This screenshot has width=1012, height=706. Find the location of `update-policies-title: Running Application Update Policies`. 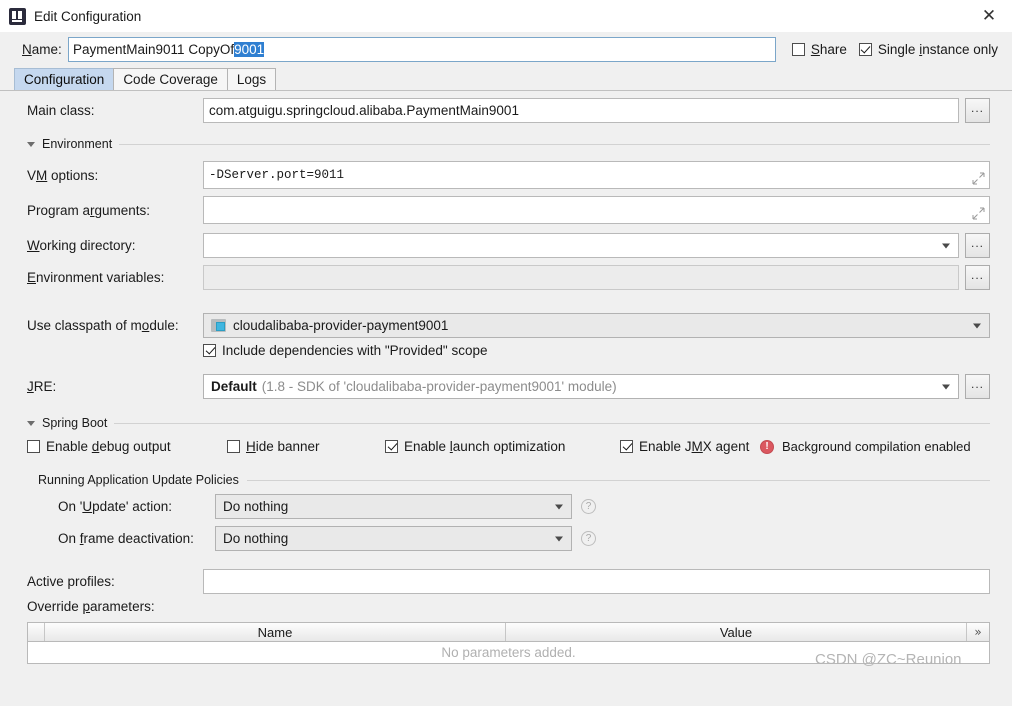

update-policies-title: Running Application Update Policies is located at coordinates (138, 480).